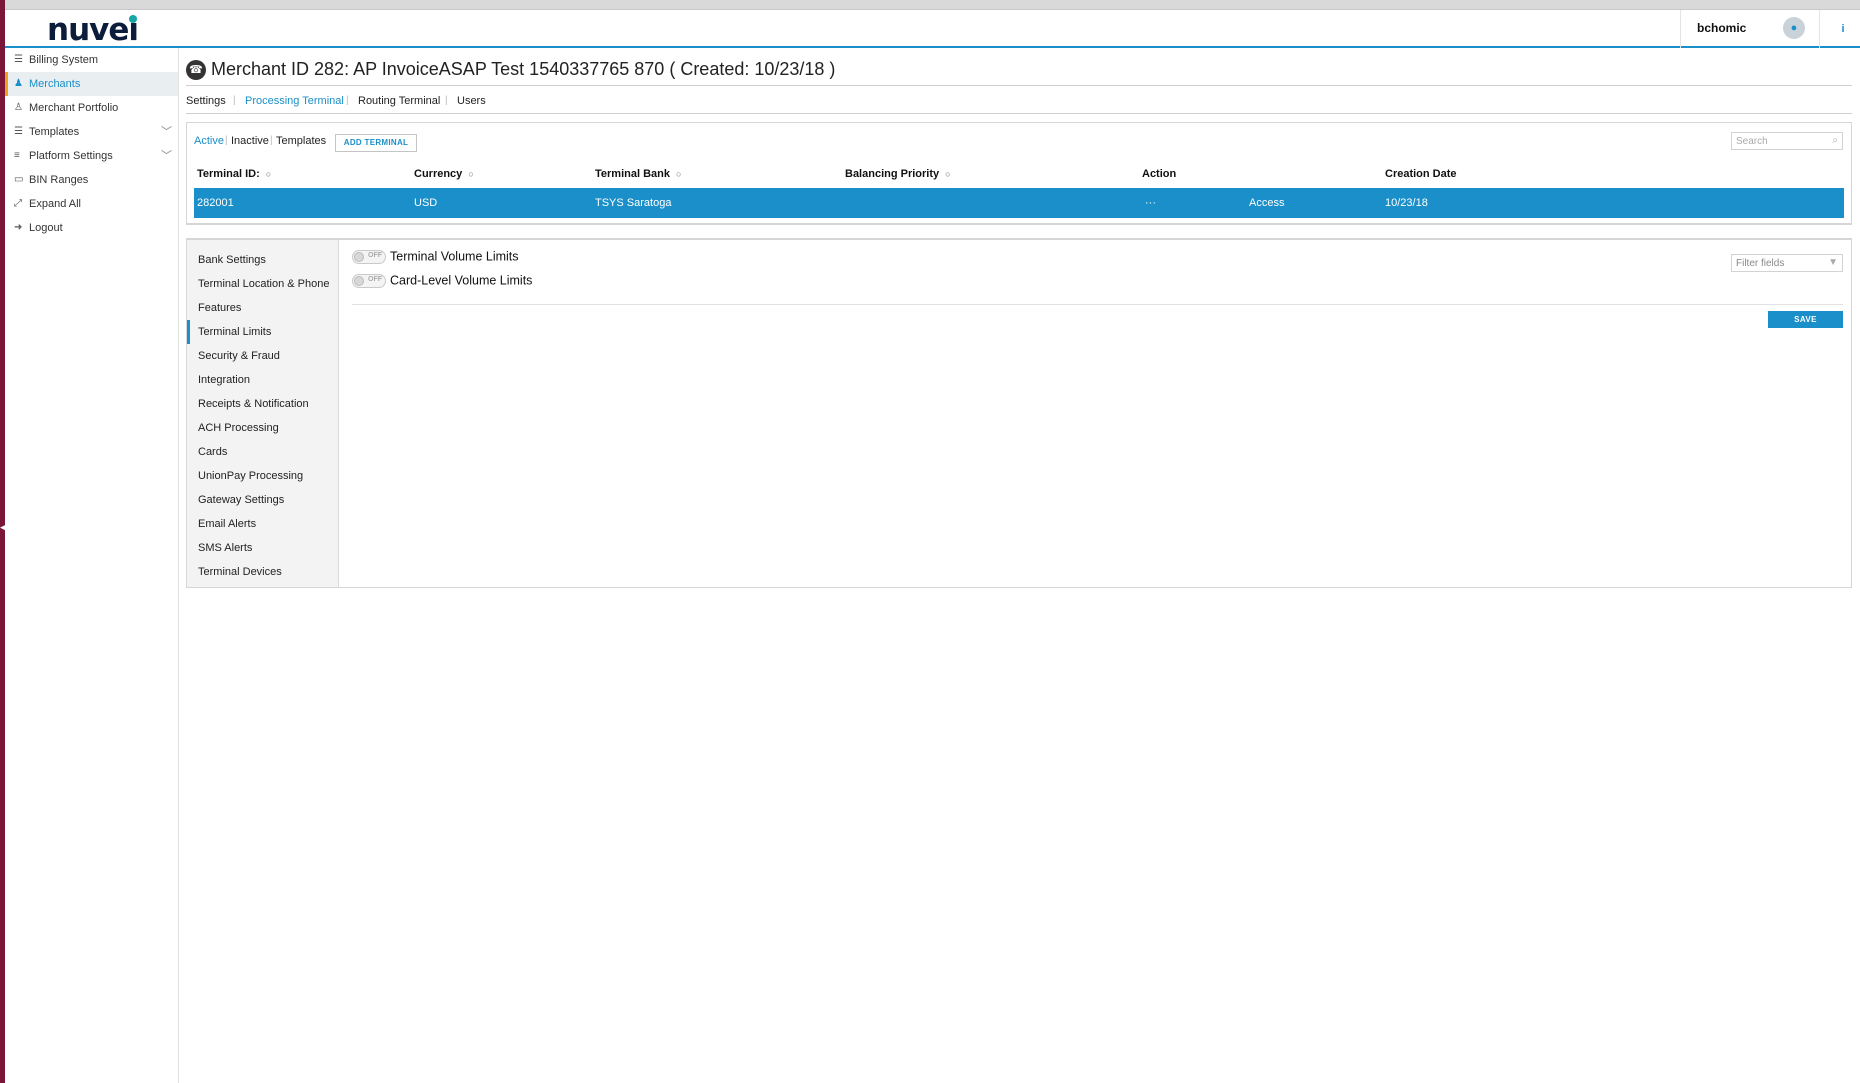 This screenshot has height=1083, width=1860. I want to click on nuvei-logo: nuvei, so click(93, 30).